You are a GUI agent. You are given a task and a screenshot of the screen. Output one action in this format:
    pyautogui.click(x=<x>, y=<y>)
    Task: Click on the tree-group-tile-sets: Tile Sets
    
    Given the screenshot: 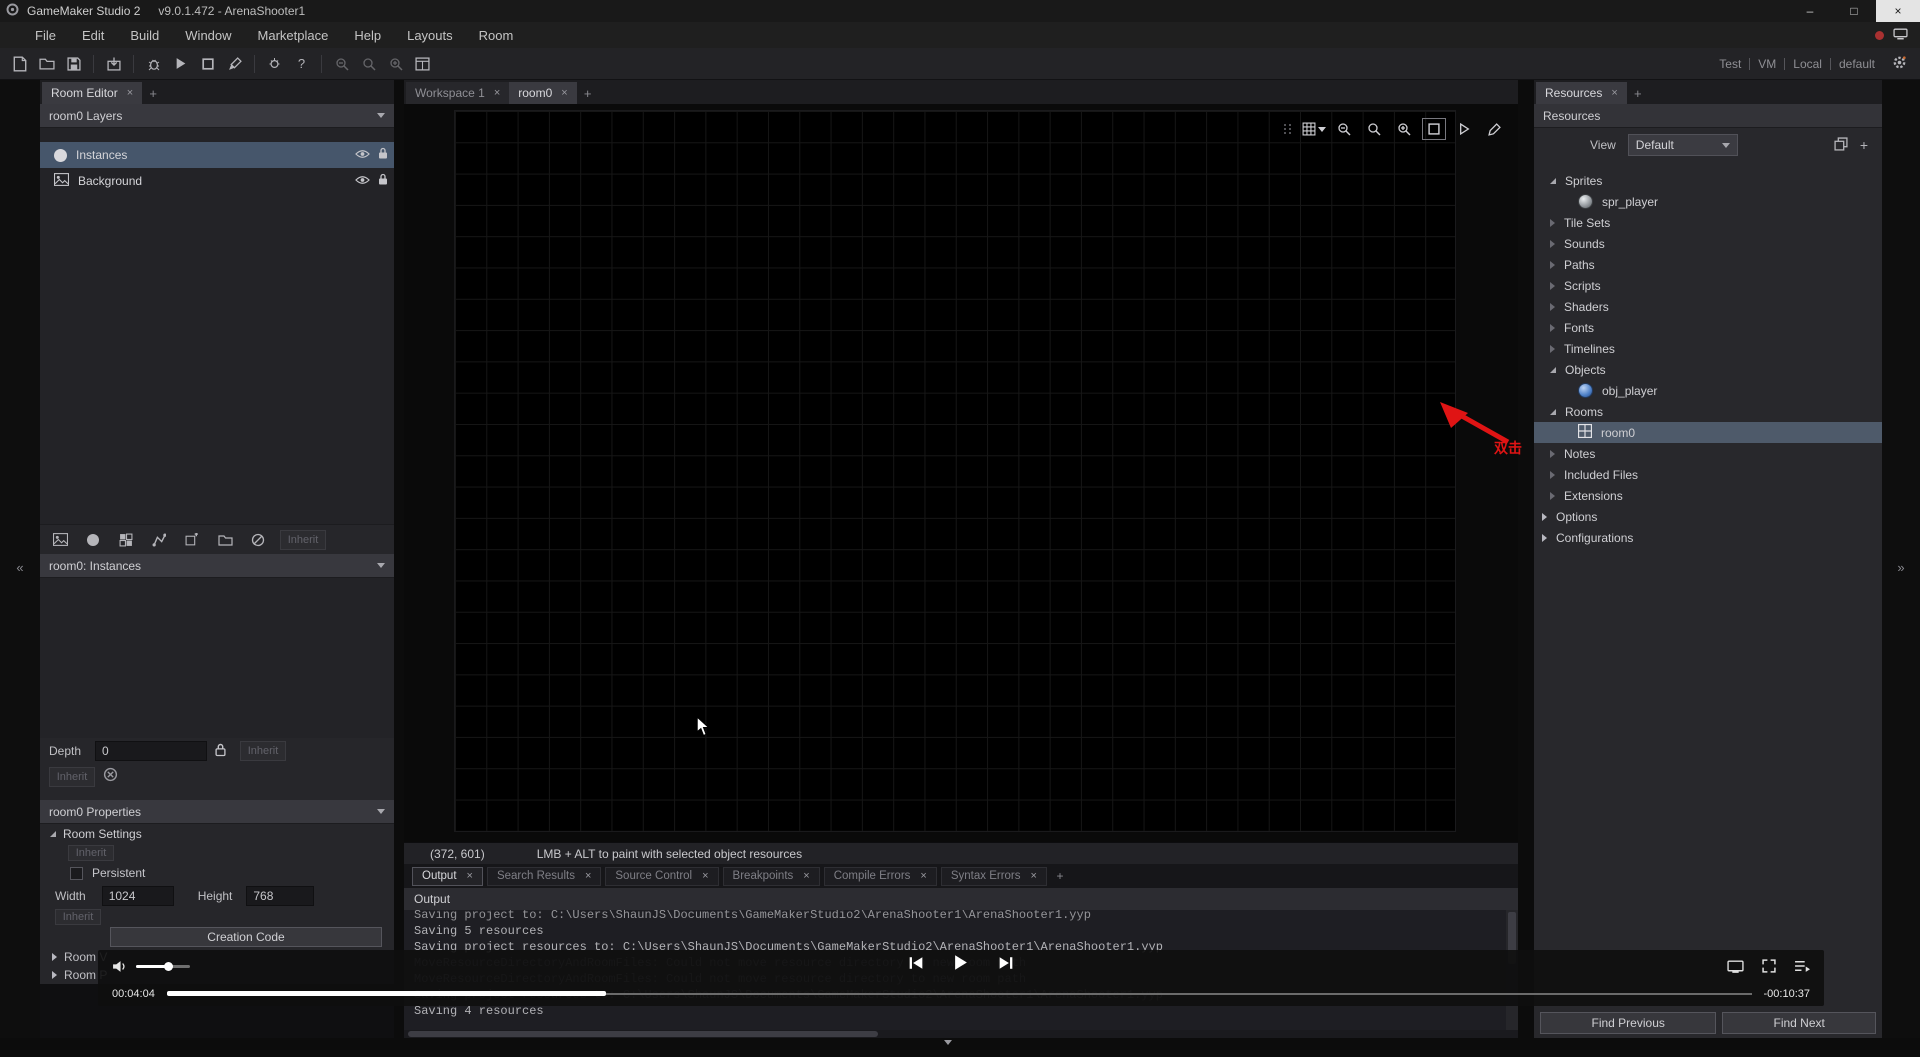 What is the action you would take?
    pyautogui.click(x=1708, y=222)
    